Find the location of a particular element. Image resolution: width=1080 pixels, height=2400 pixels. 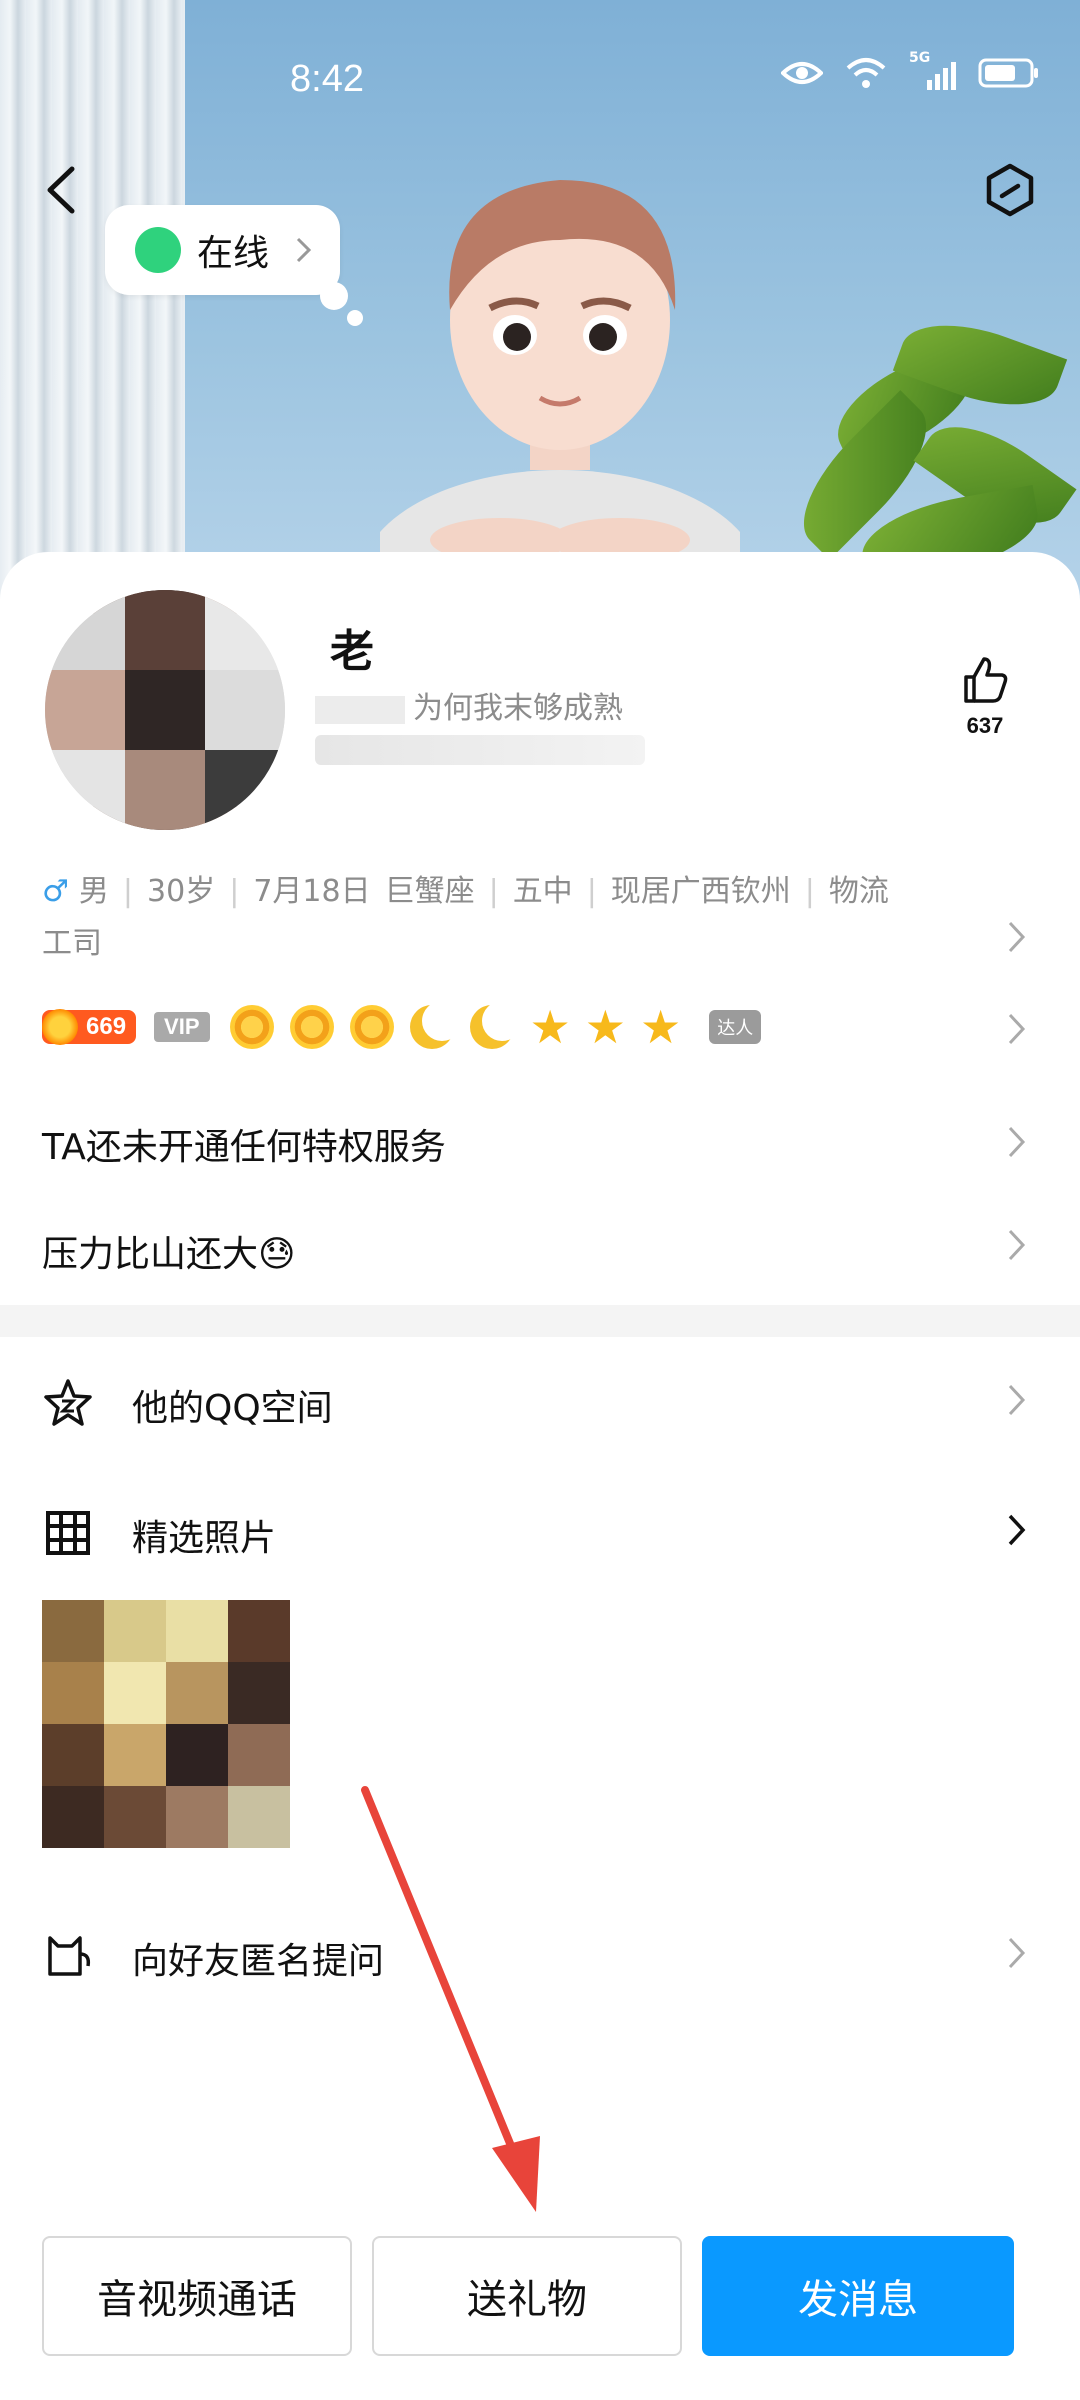

vip-badge: VIP is located at coordinates (182, 1027).